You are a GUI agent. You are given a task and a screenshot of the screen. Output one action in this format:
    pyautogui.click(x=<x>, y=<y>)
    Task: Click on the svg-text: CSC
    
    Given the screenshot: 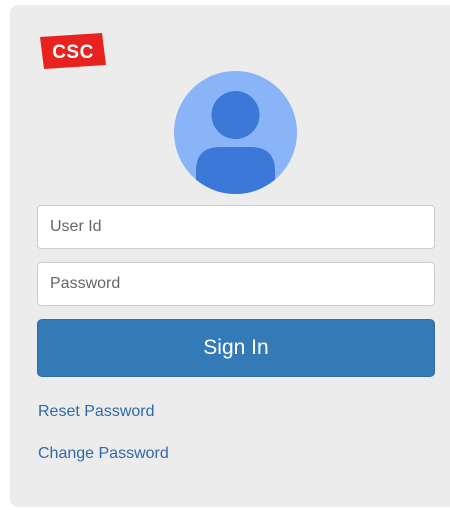 What is the action you would take?
    pyautogui.click(x=73, y=52)
    